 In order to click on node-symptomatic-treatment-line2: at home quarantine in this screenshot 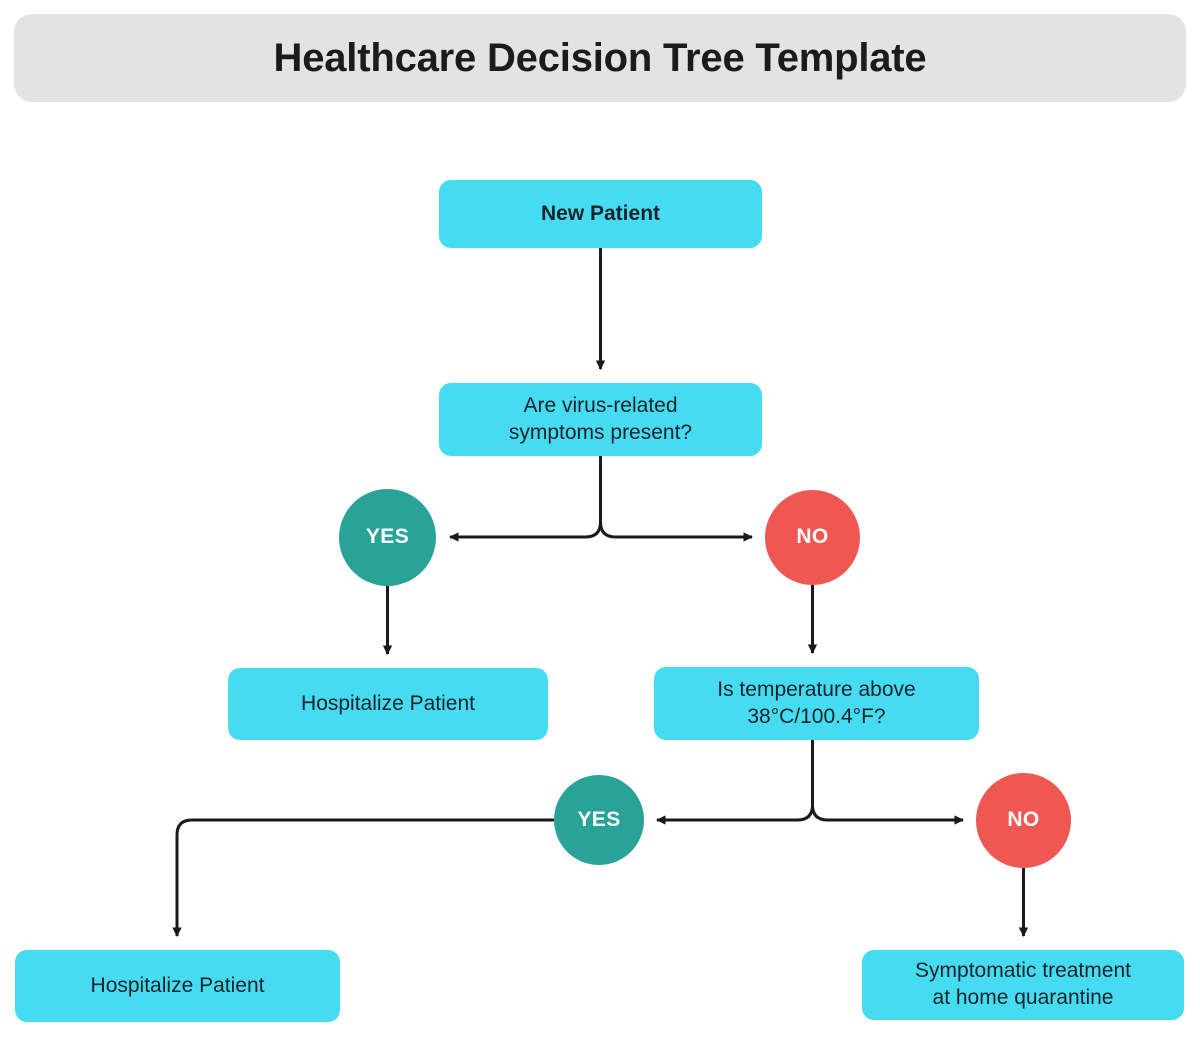, I will do `click(1023, 997)`.